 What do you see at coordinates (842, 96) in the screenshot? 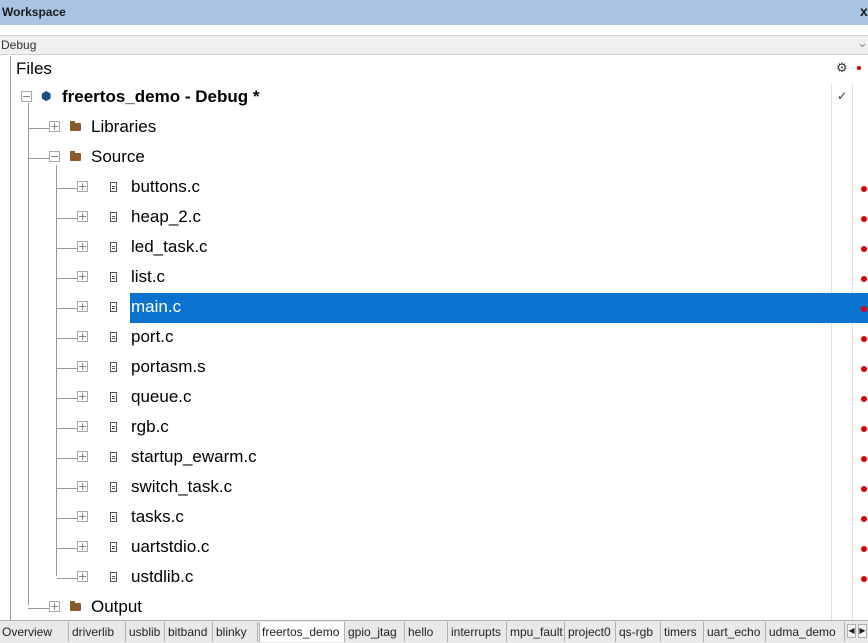
I see `check-icon: ✓` at bounding box center [842, 96].